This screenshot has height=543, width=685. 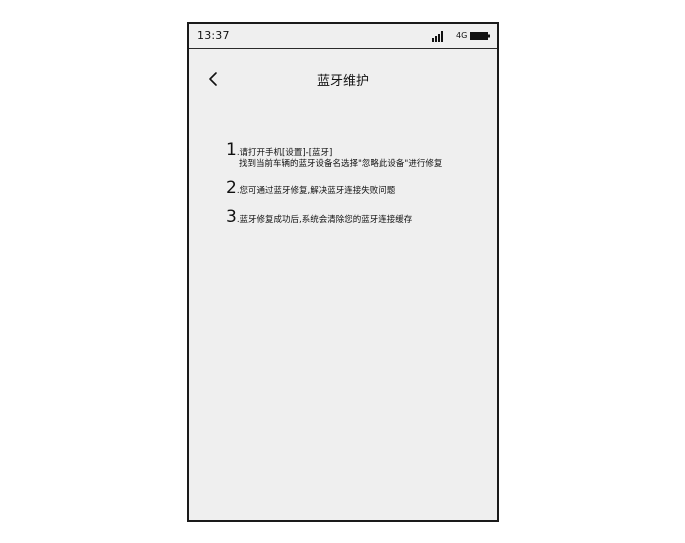 What do you see at coordinates (231, 217) in the screenshot?
I see `step-number: 3` at bounding box center [231, 217].